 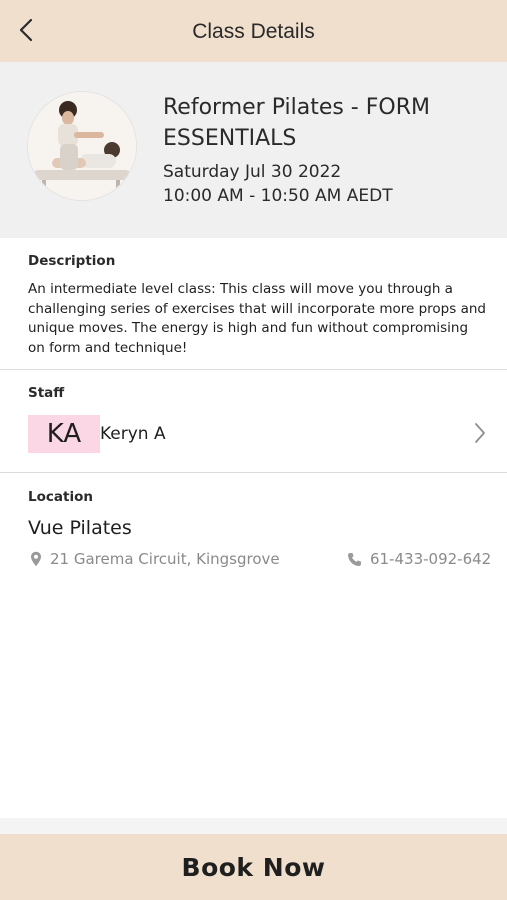 What do you see at coordinates (480, 433) in the screenshot?
I see `chevron-right-icon` at bounding box center [480, 433].